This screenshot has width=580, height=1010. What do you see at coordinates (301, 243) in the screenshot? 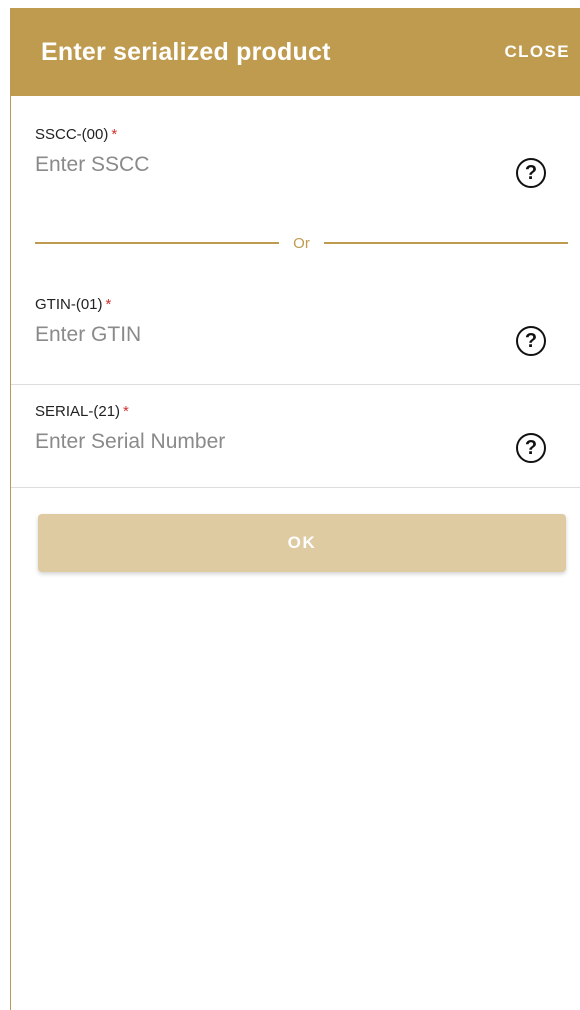
I see `or-text: Or` at bounding box center [301, 243].